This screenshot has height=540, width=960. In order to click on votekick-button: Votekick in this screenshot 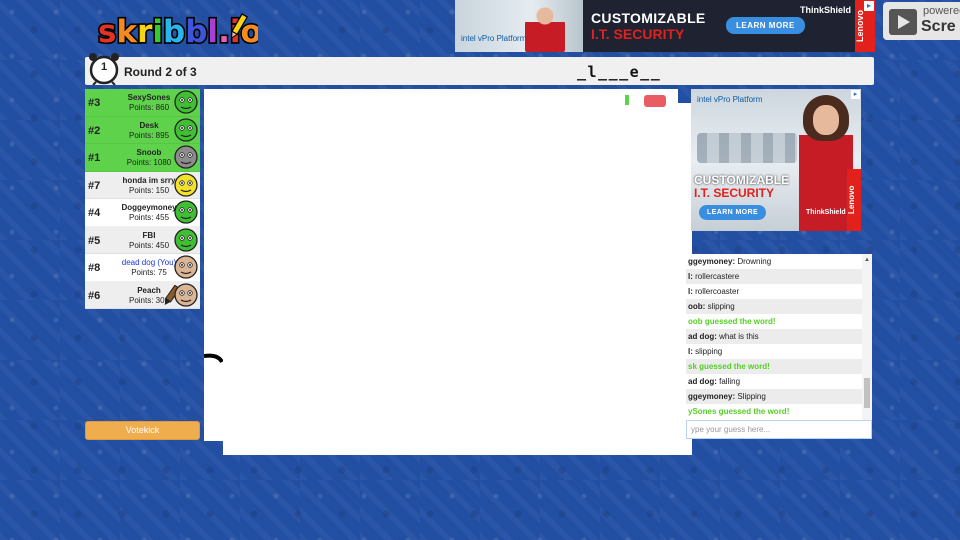, I will do `click(142, 430)`.